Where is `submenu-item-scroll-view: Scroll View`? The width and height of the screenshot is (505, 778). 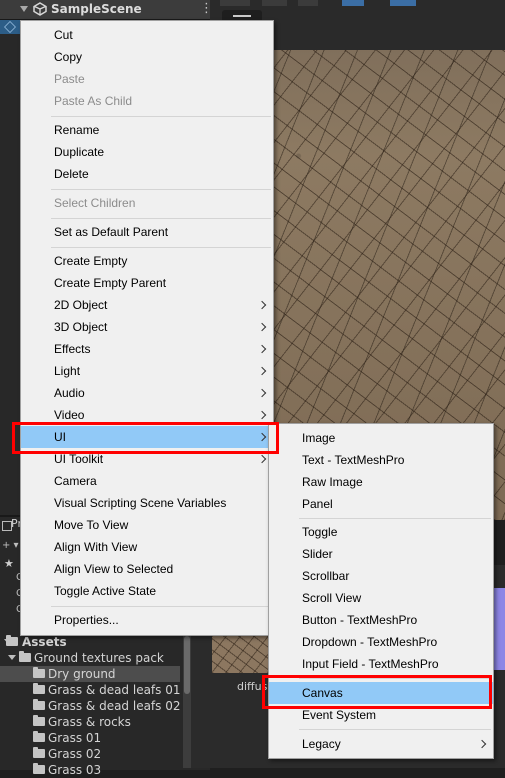 submenu-item-scroll-view: Scroll View is located at coordinates (381, 598).